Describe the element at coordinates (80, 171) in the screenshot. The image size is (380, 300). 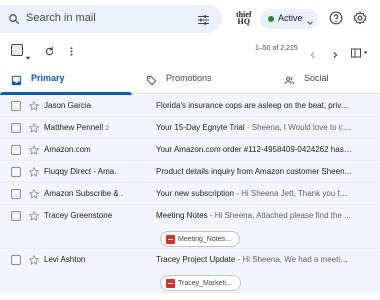
I see `sender-name: Fiuqqy Direct - Ama.` at that location.